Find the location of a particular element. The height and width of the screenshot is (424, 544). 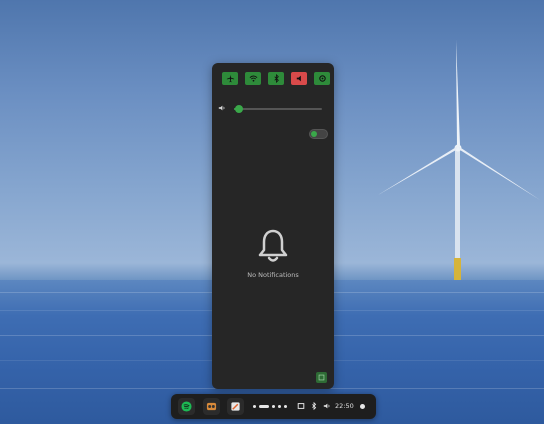

wifi-toggle is located at coordinates (253, 78).